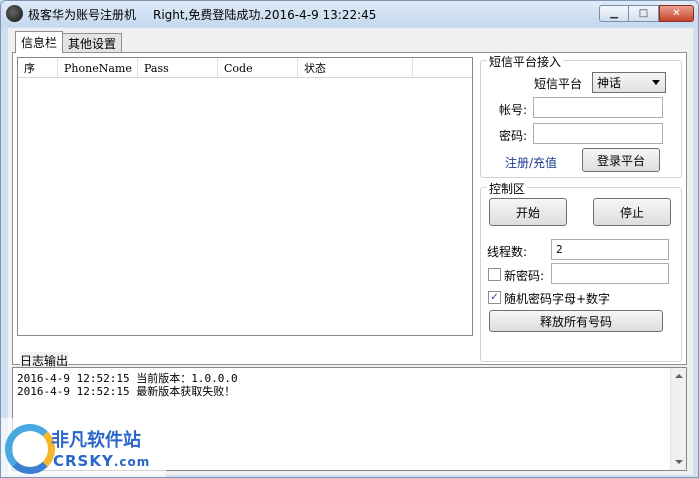  What do you see at coordinates (610, 273) in the screenshot?
I see `new-password-input` at bounding box center [610, 273].